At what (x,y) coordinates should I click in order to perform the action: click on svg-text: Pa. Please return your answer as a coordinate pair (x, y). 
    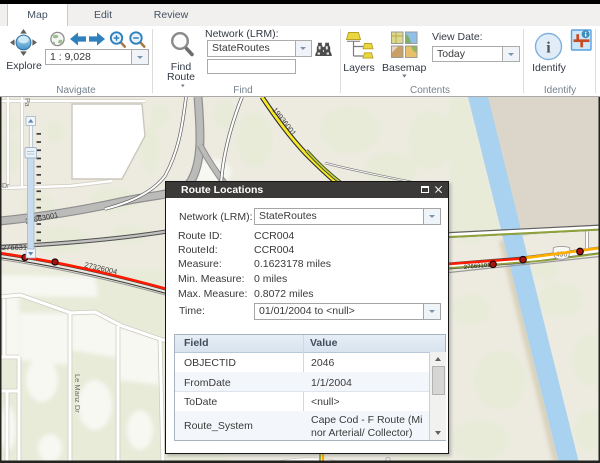
    Looking at the image, I should click on (26, 102).